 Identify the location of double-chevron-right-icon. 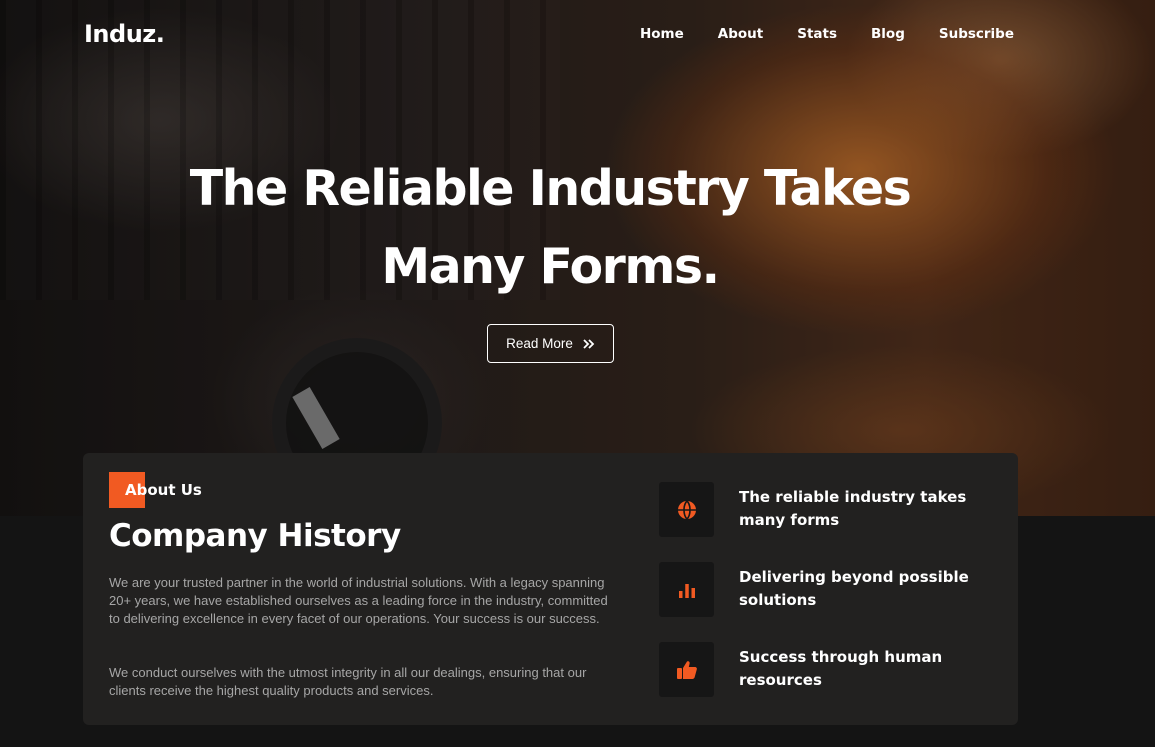
(589, 344).